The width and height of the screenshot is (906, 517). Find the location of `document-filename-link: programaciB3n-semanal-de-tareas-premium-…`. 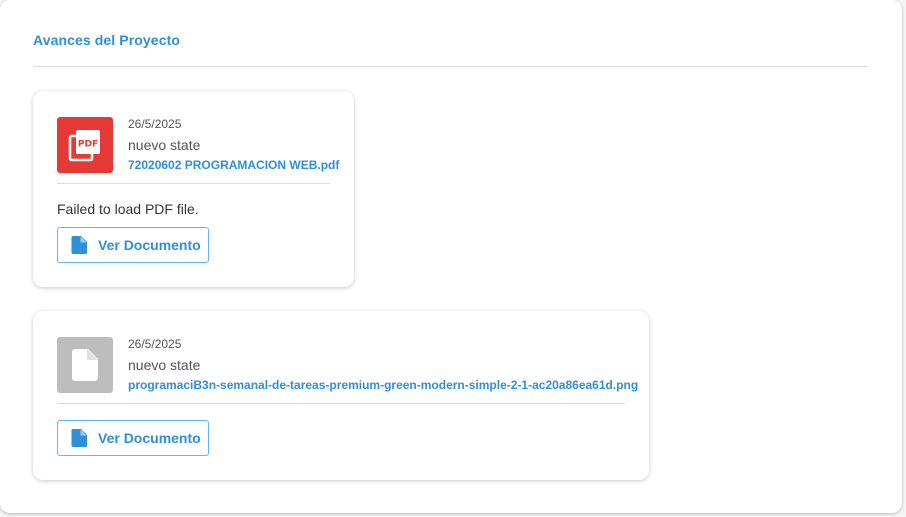

document-filename-link: programaciB3n-semanal-de-tareas-premium-… is located at coordinates (383, 385).